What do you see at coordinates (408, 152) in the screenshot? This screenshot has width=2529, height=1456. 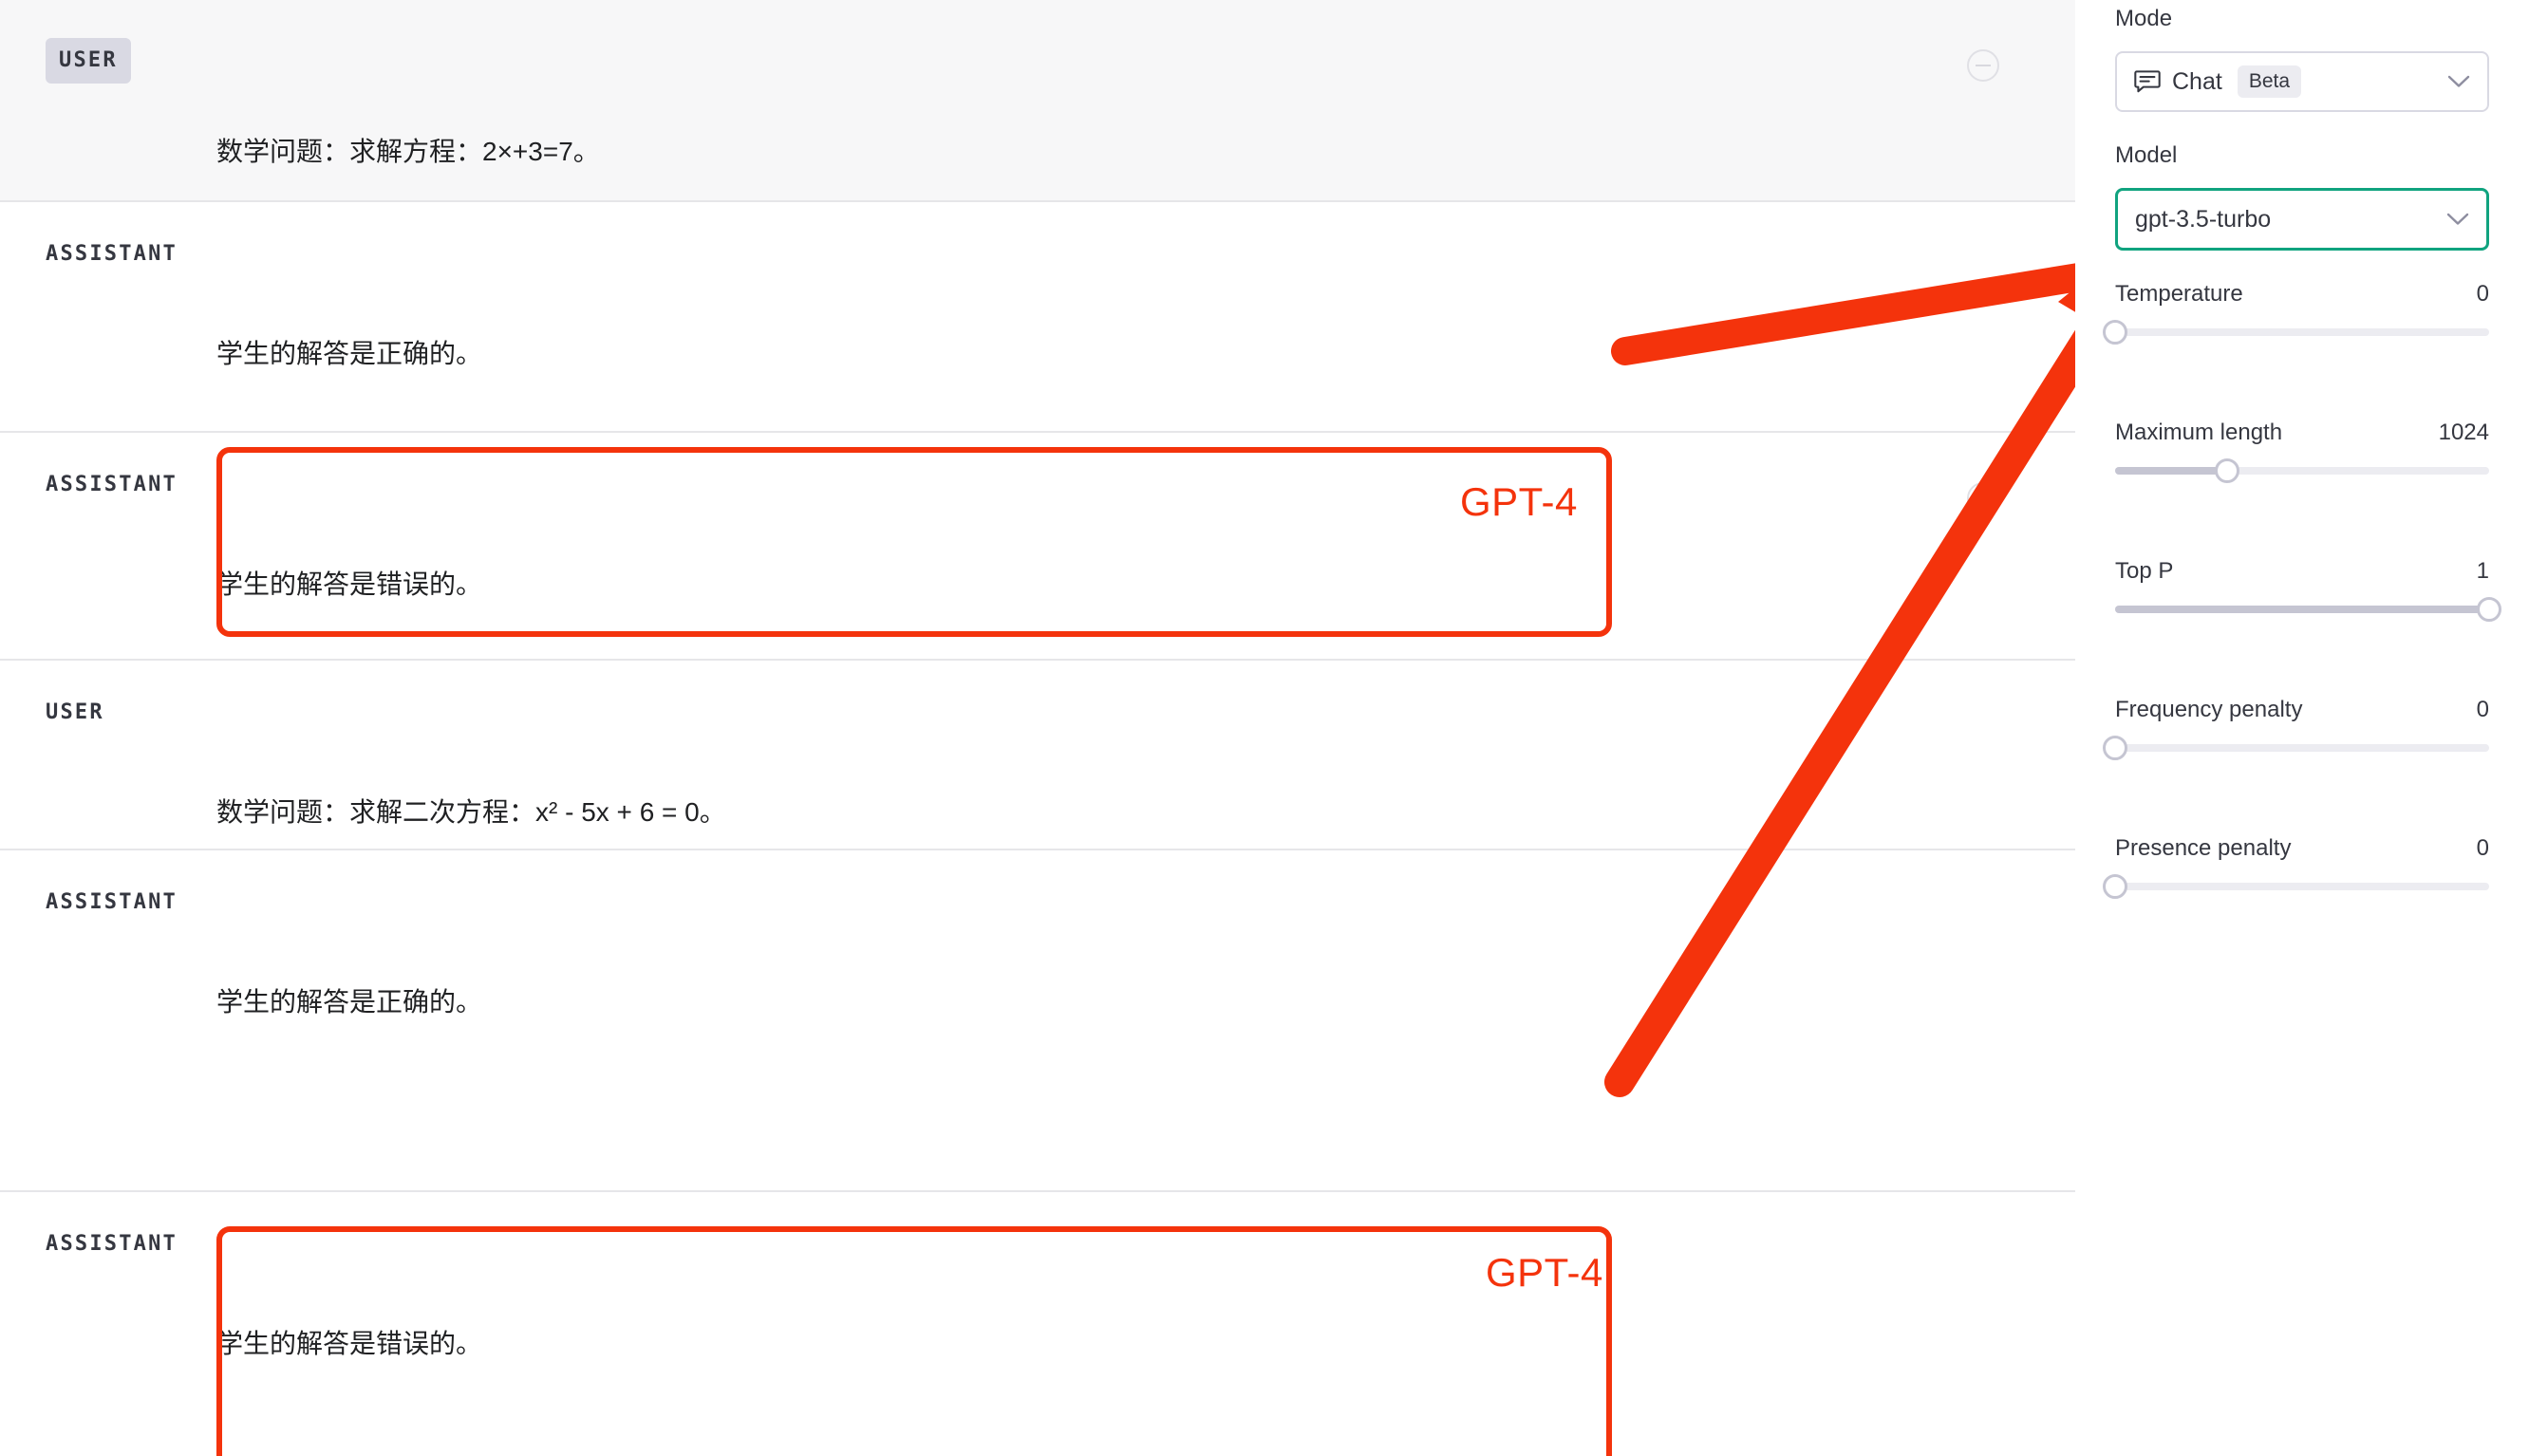 I see `message-line: 数学问题：求解方程：2×+3=7。` at bounding box center [408, 152].